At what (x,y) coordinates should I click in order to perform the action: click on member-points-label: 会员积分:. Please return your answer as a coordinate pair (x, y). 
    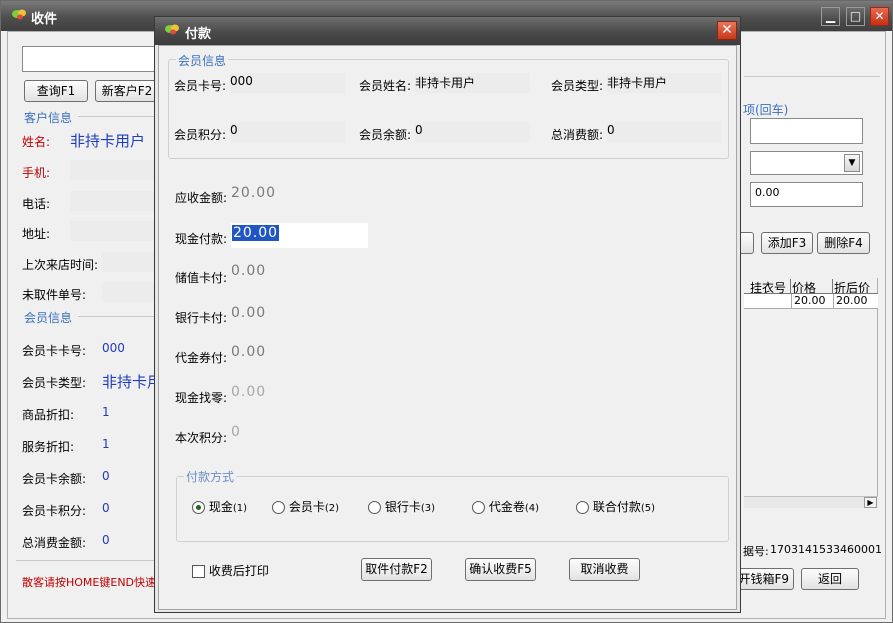
    Looking at the image, I should click on (200, 135).